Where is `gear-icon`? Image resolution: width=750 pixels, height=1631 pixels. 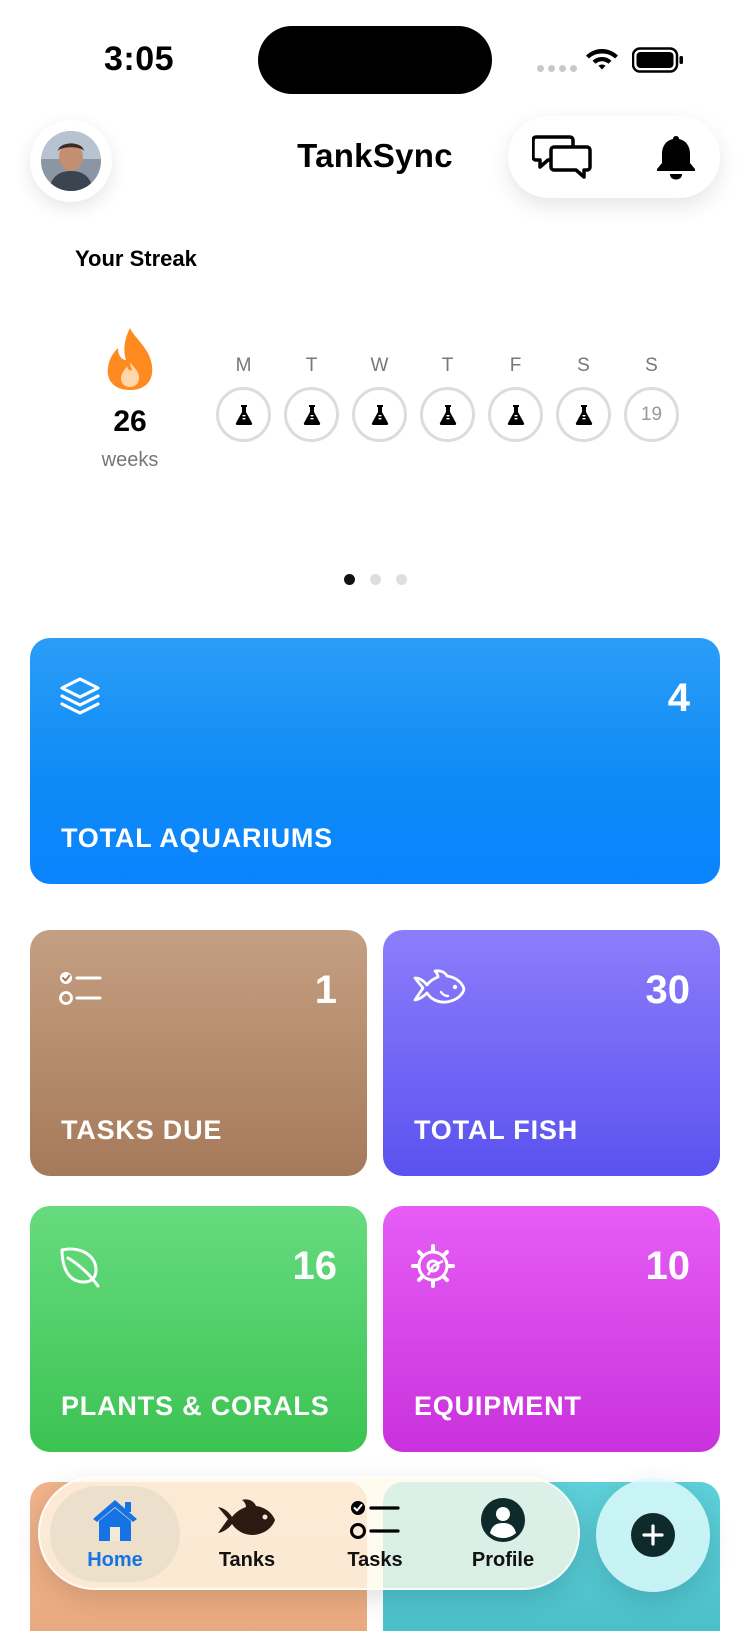 gear-icon is located at coordinates (433, 1266).